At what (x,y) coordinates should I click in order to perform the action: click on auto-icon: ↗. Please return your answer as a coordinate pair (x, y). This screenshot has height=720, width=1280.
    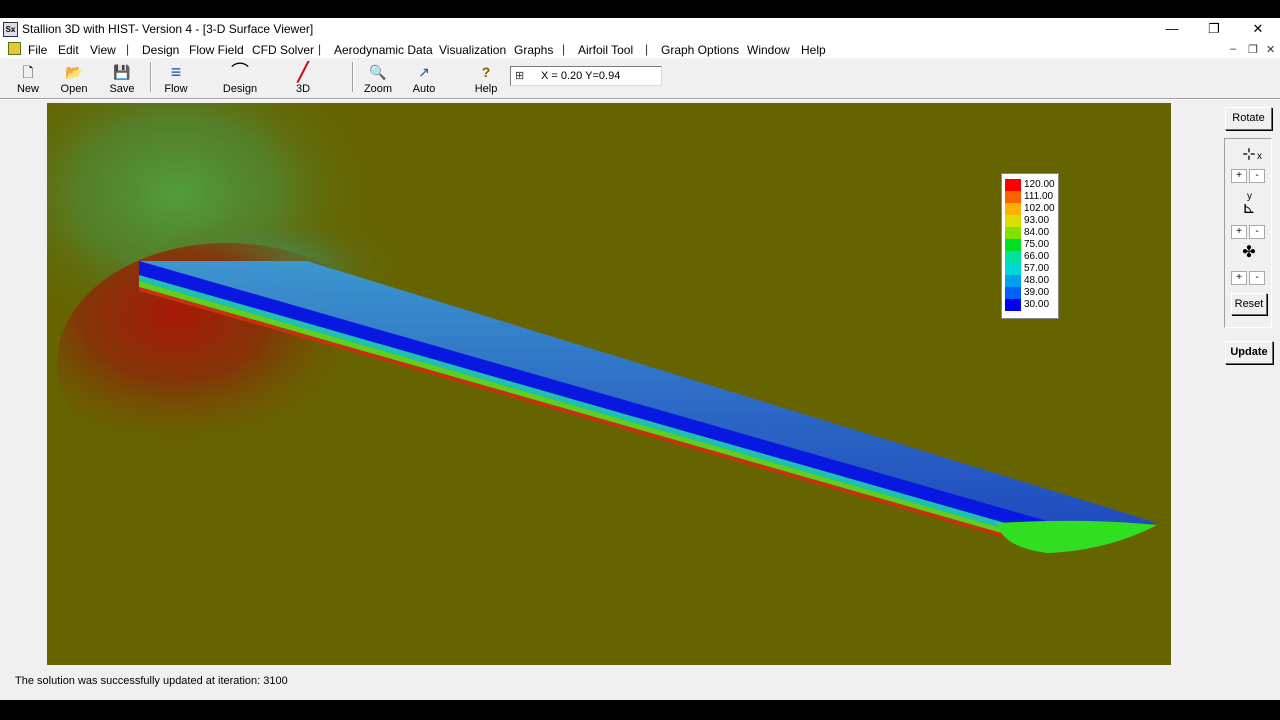
    Looking at the image, I should click on (424, 72).